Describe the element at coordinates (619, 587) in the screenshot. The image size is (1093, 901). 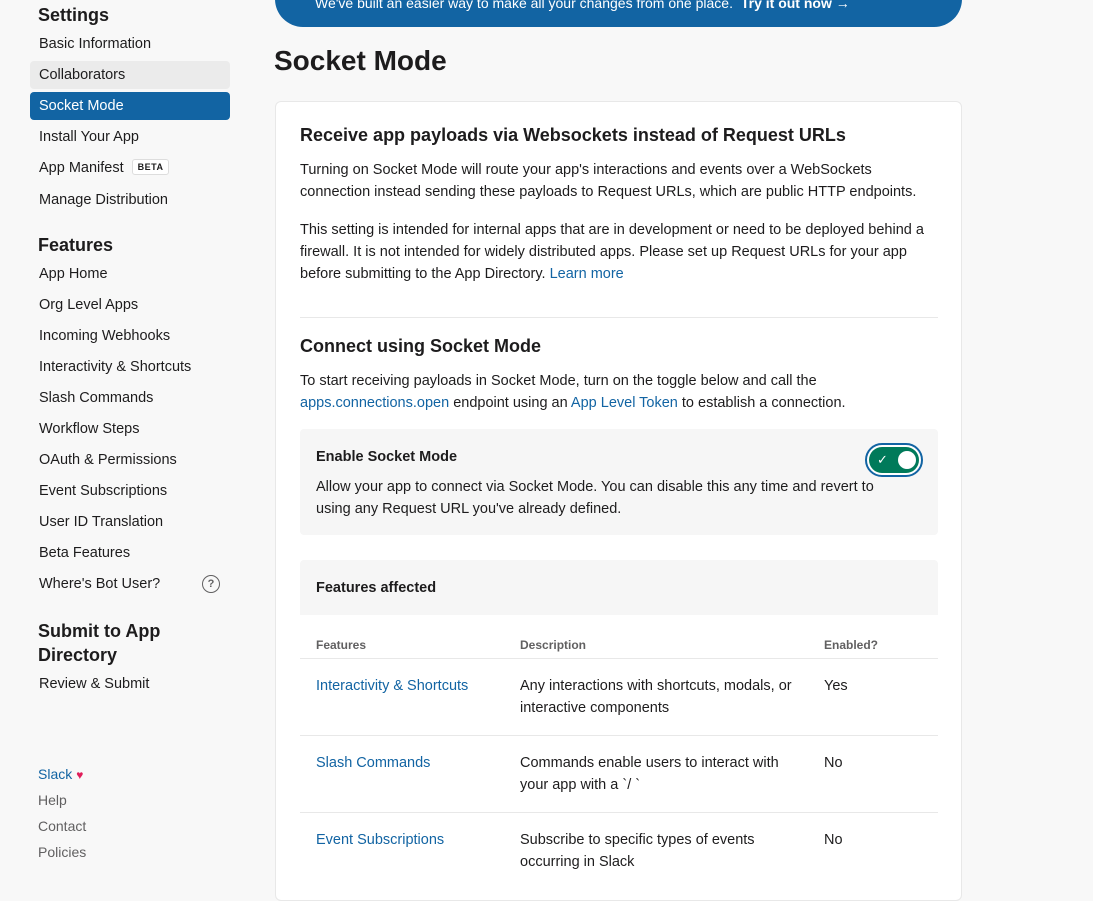
I see `features-affected-header: Features affected` at that location.